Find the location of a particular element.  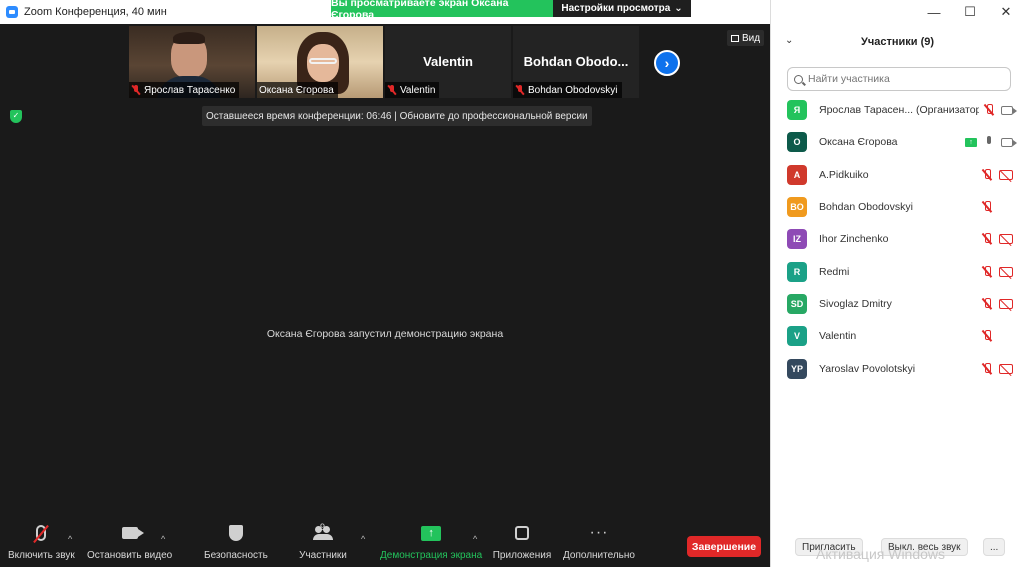

search-input is located at coordinates (903, 79).